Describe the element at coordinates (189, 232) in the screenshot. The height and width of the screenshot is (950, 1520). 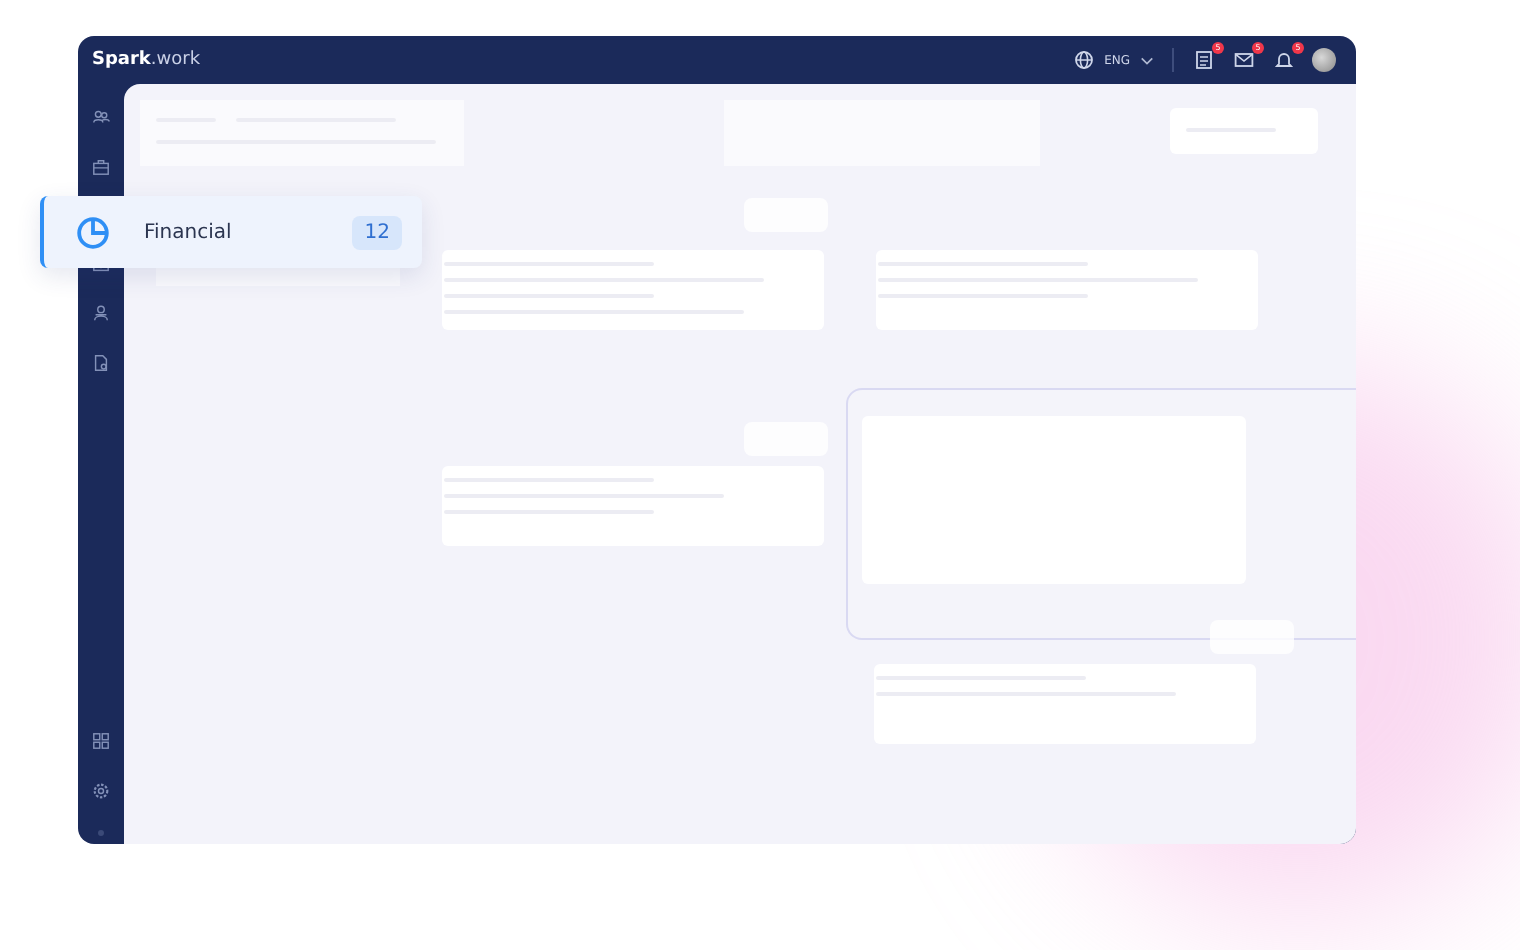
I see `category-label: Financial` at that location.